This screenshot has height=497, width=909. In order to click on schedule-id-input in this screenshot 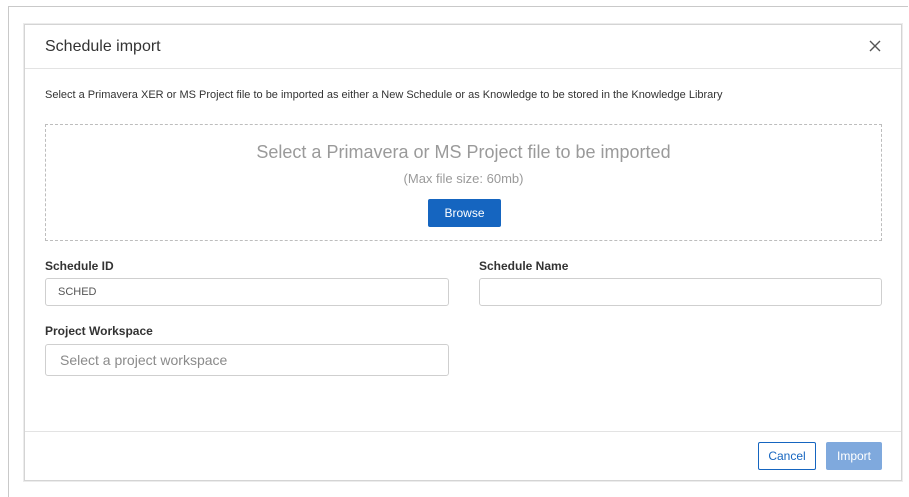, I will do `click(247, 292)`.